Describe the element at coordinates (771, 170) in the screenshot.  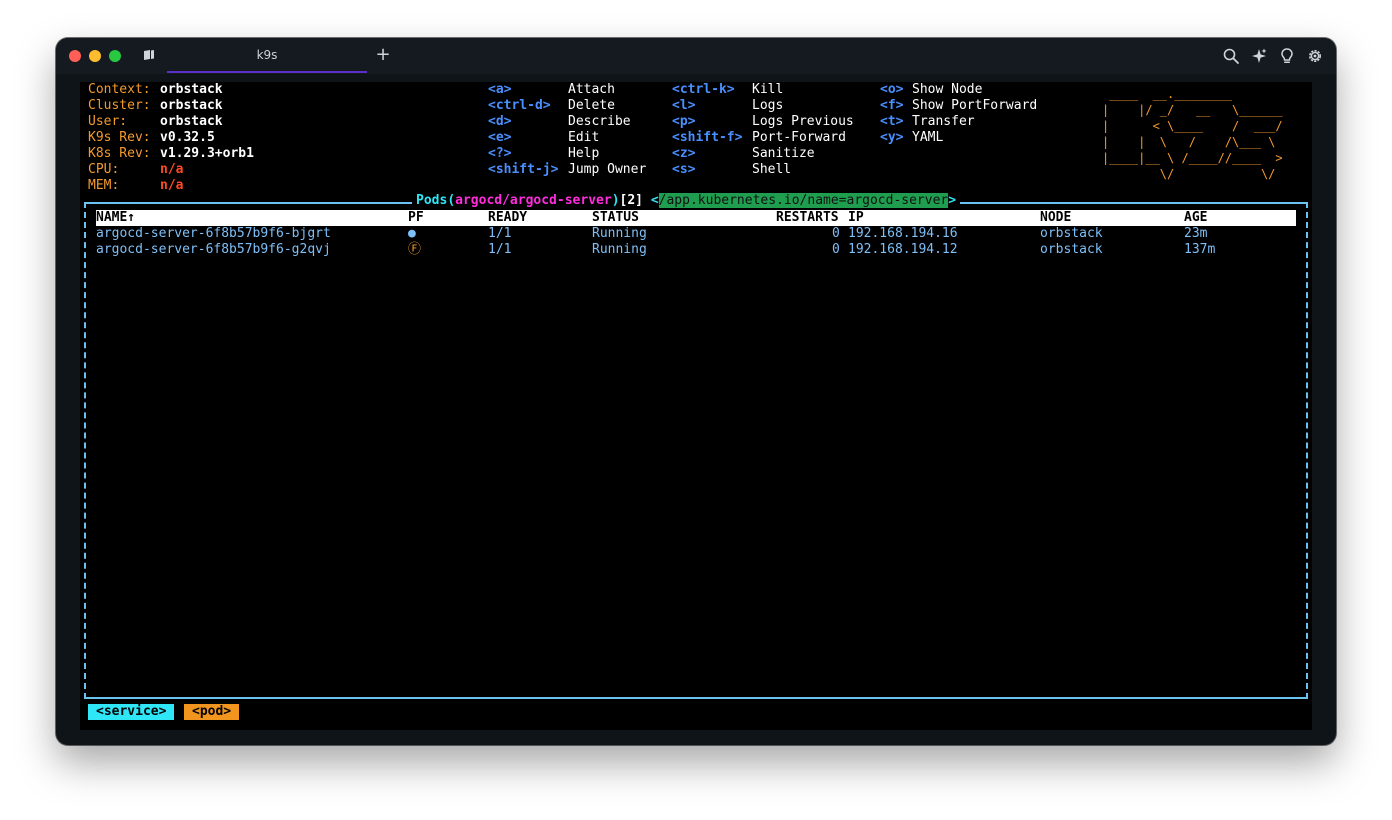
I see `shortcut-shell: Shell` at that location.